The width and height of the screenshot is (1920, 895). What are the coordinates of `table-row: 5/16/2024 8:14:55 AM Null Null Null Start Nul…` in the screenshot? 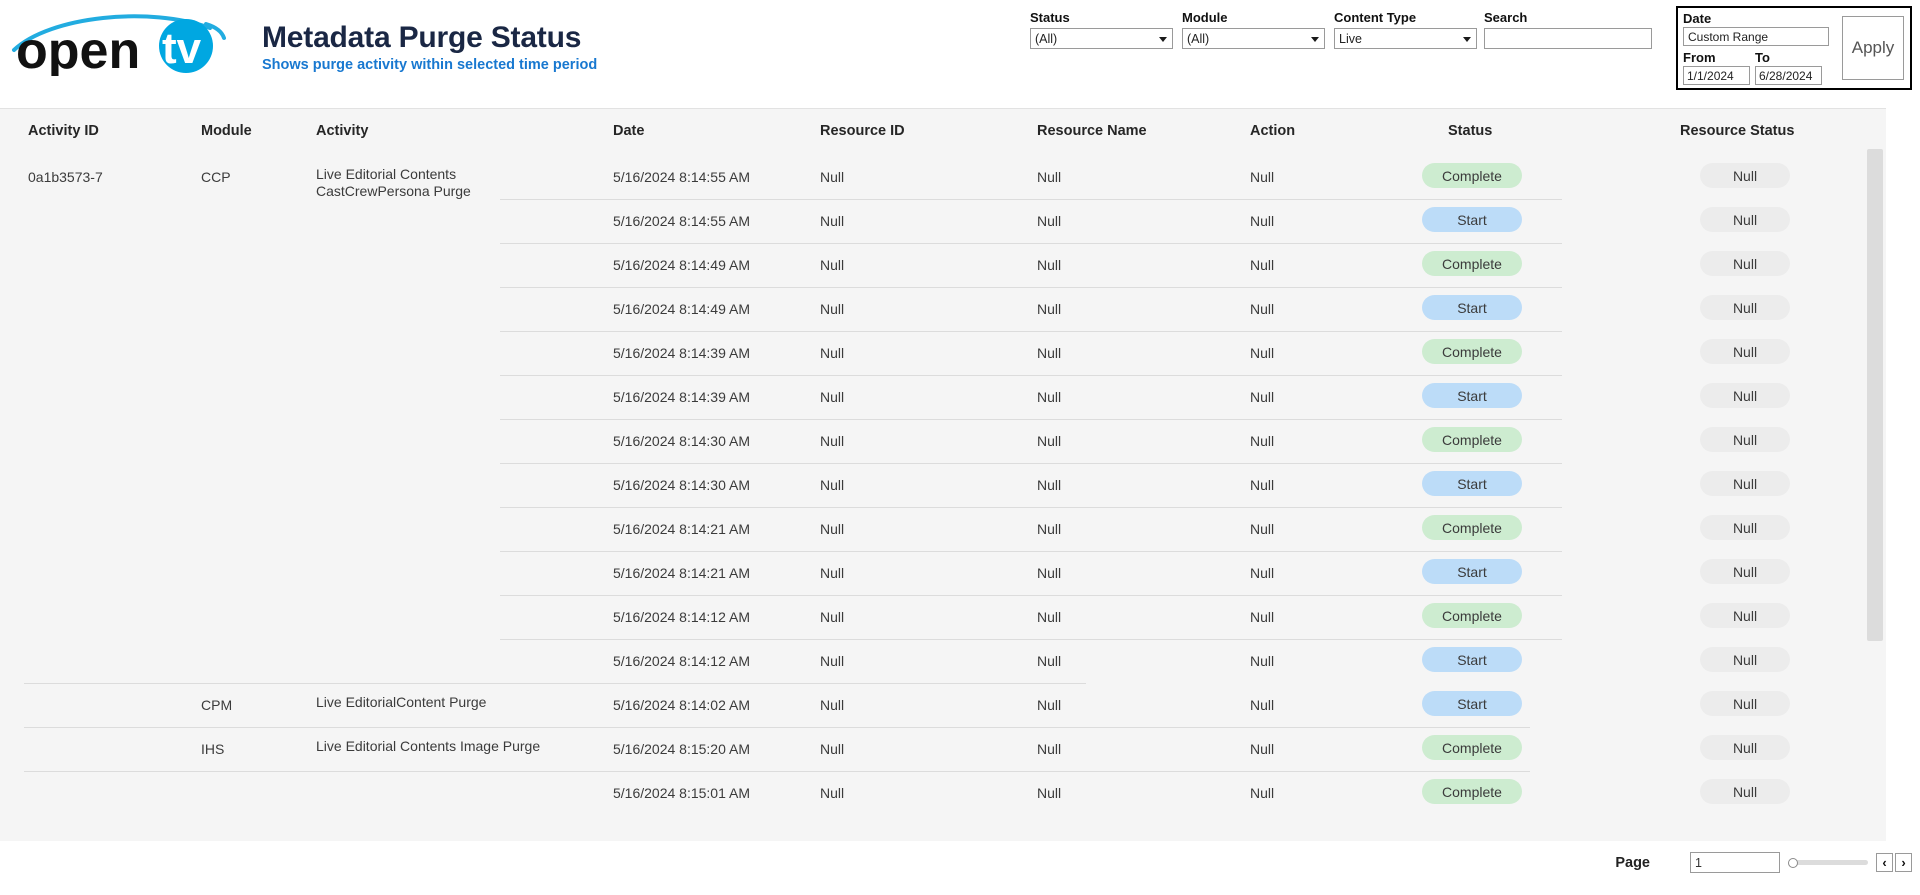 It's located at (943, 221).